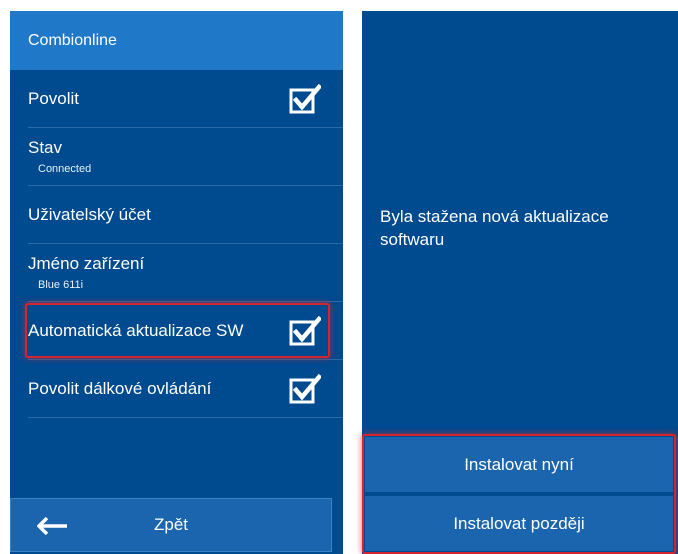 The image size is (678, 554). What do you see at coordinates (185, 273) in the screenshot?
I see `menu-item-device-name: Jméno zařízení Blue 611i` at bounding box center [185, 273].